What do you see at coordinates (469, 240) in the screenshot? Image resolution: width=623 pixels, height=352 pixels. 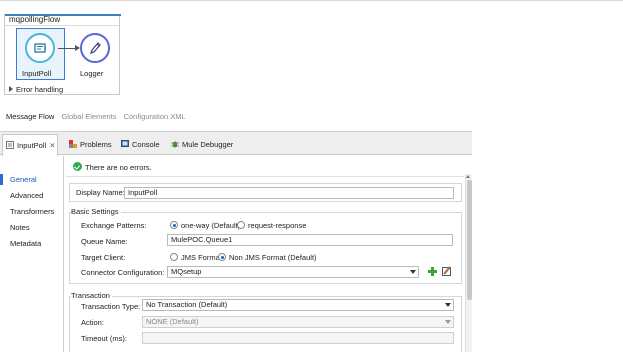 I see `scrollbar-thumb` at bounding box center [469, 240].